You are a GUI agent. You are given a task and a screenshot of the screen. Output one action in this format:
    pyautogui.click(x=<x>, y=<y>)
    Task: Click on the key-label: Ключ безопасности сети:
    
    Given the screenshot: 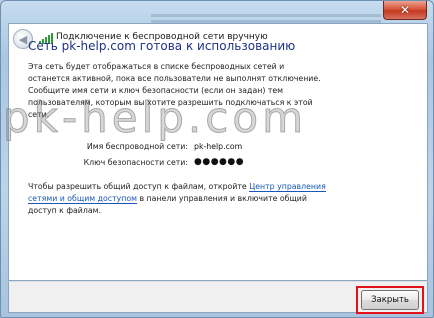 What is the action you would take?
    pyautogui.click(x=135, y=162)
    